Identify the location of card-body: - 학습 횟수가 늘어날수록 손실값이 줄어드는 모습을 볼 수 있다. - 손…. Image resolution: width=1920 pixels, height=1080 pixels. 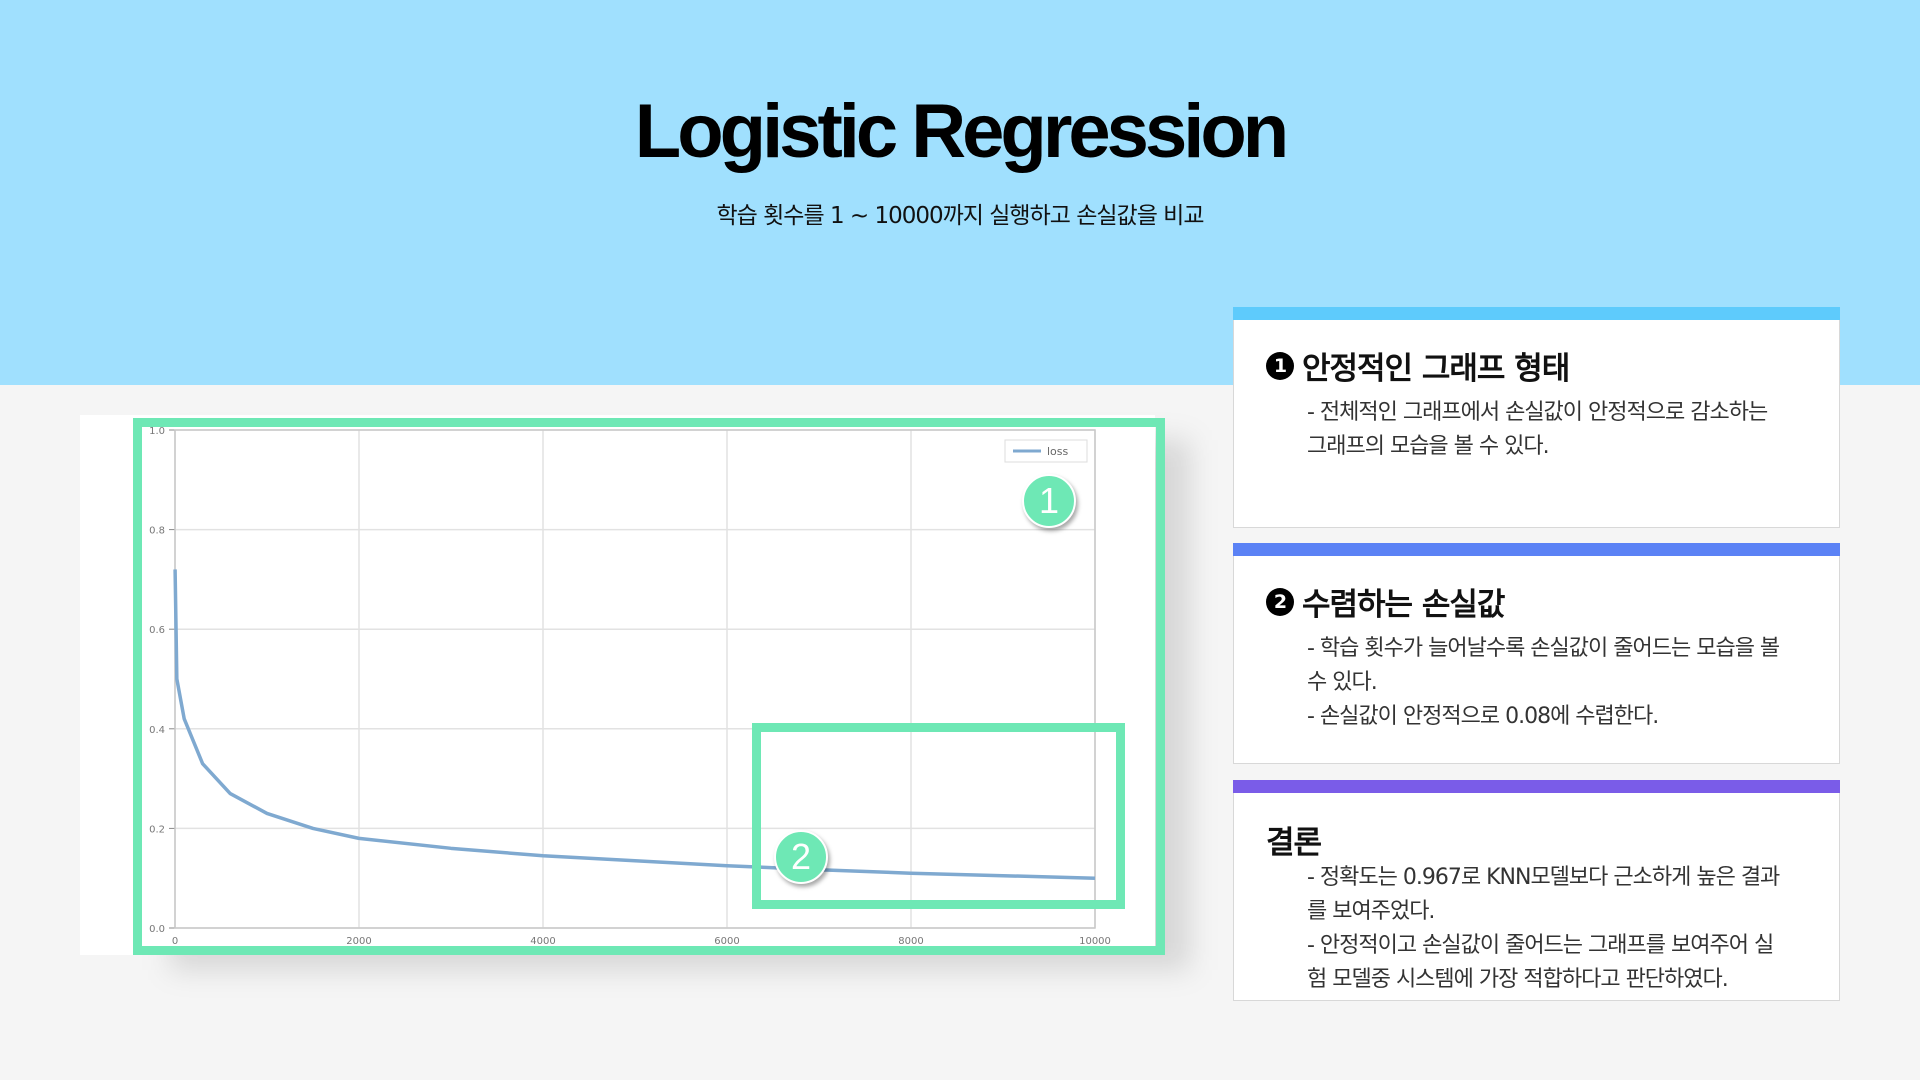
(1562, 683).